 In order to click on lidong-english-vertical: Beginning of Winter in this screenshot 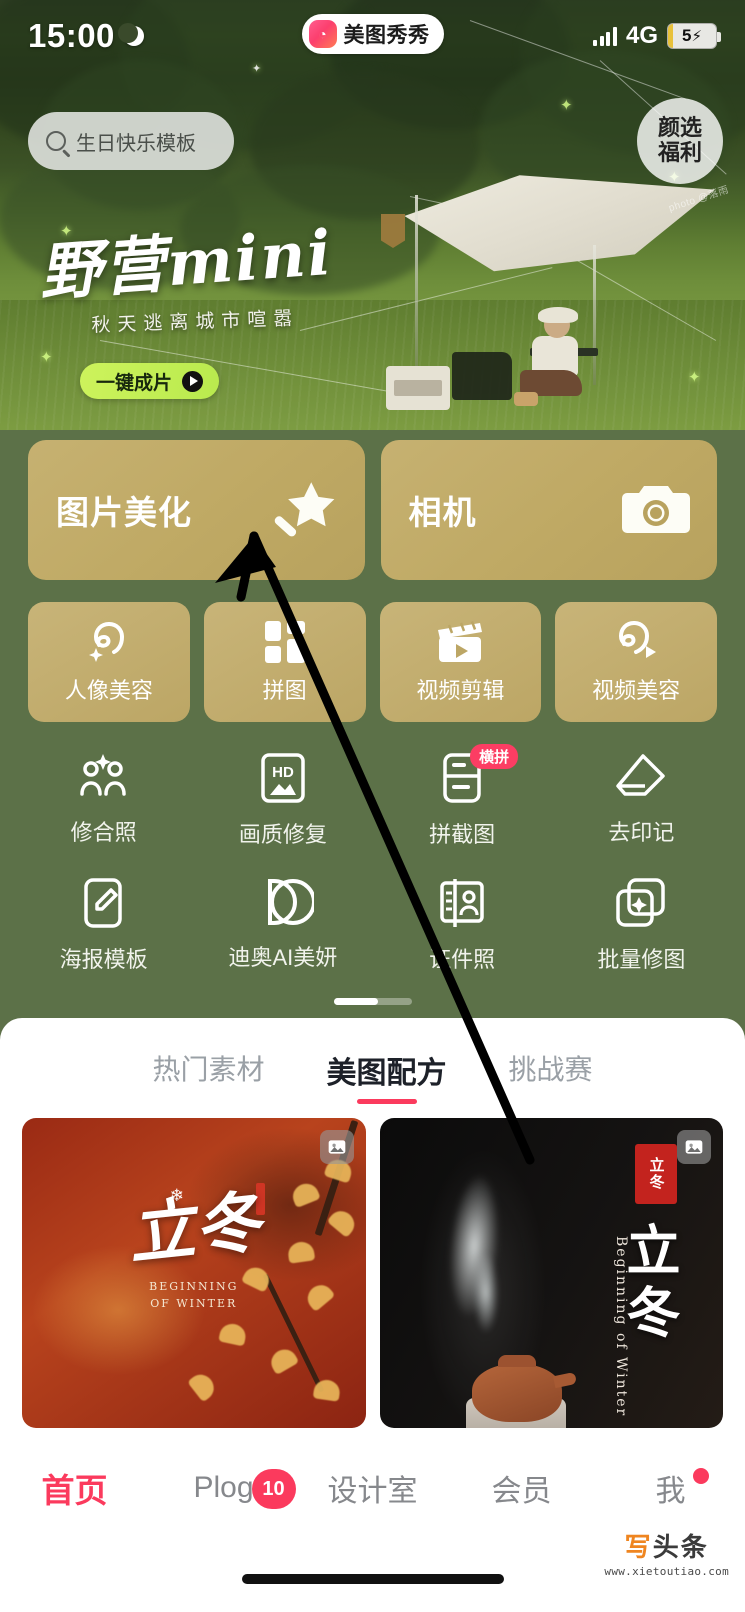, I will do `click(621, 1327)`.